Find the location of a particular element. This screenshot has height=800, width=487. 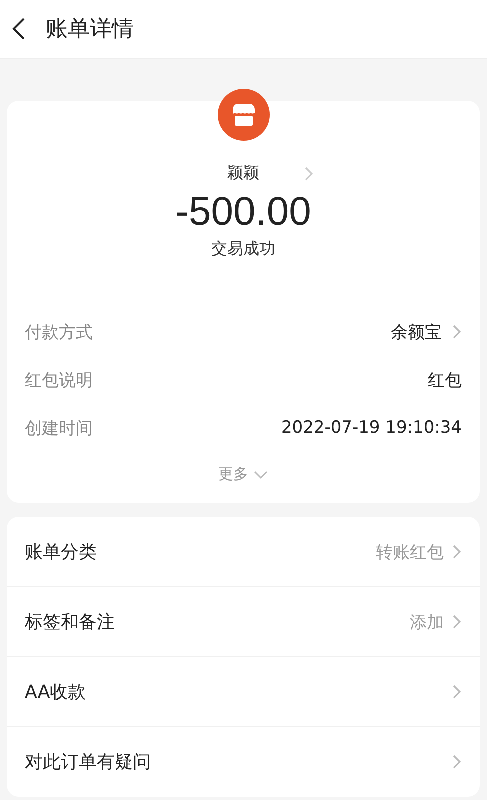

detail-value: 红包 is located at coordinates (445, 381).